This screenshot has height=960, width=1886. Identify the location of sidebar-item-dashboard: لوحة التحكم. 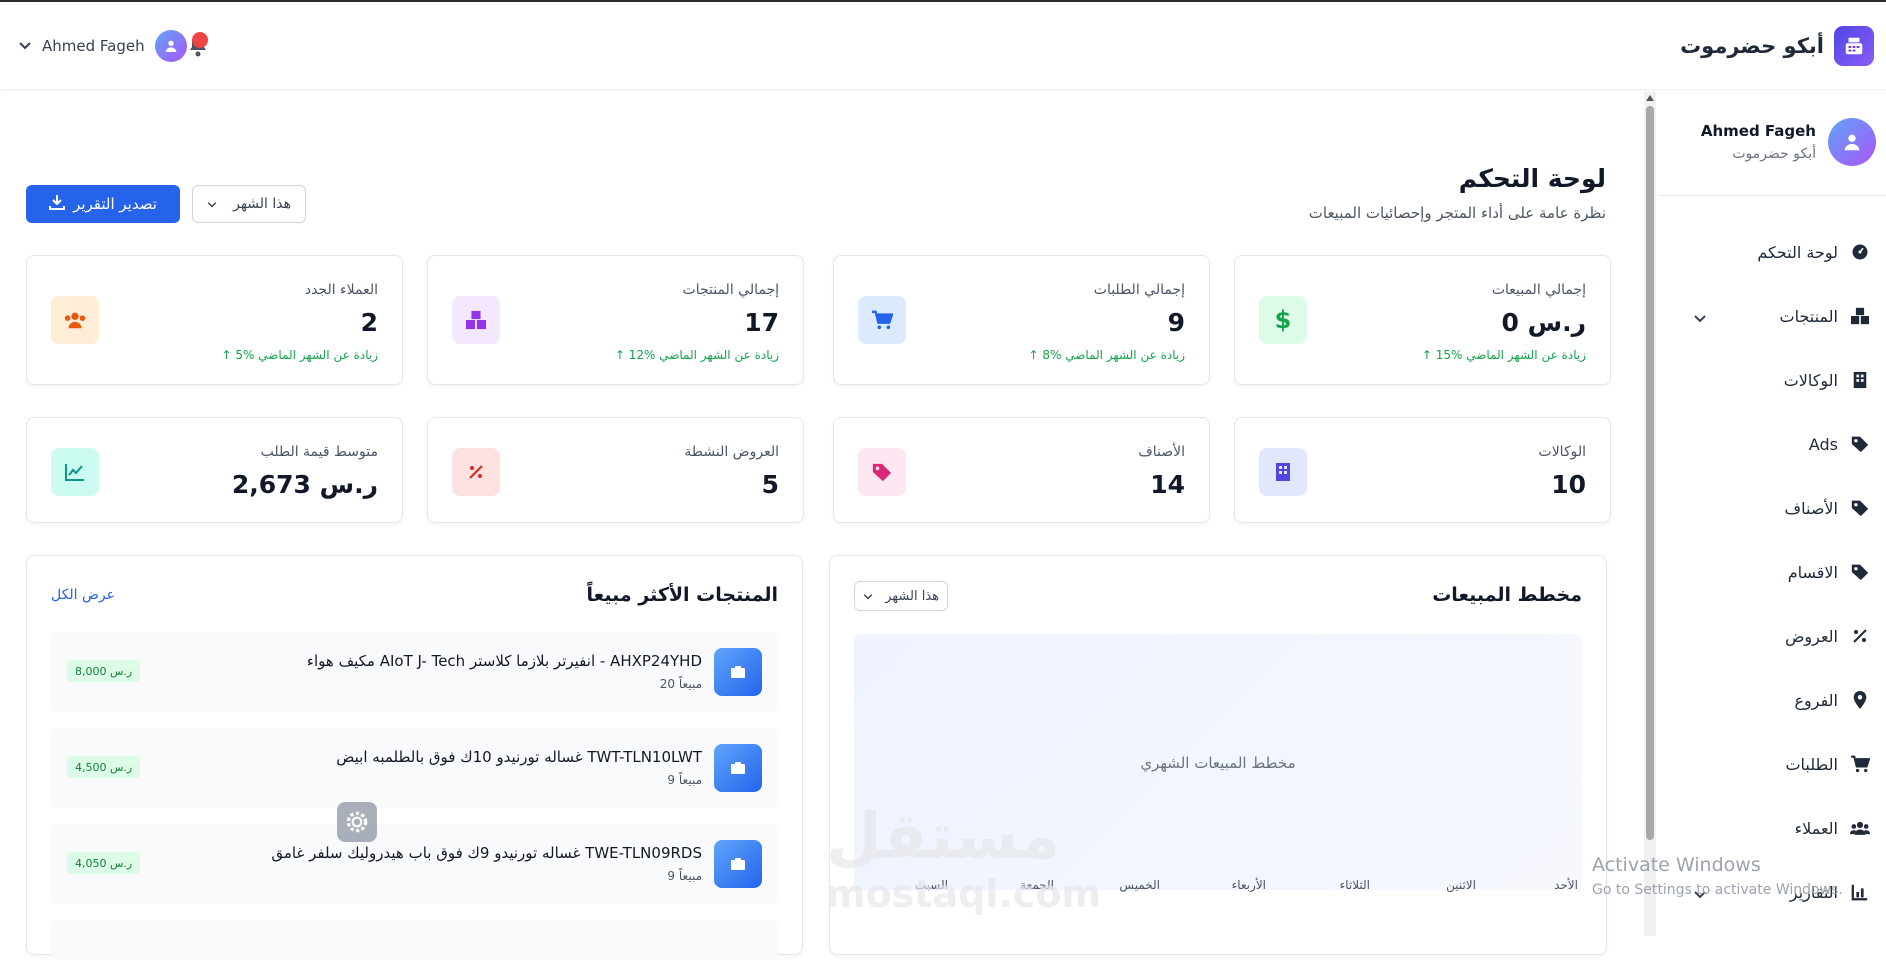
(1772, 252).